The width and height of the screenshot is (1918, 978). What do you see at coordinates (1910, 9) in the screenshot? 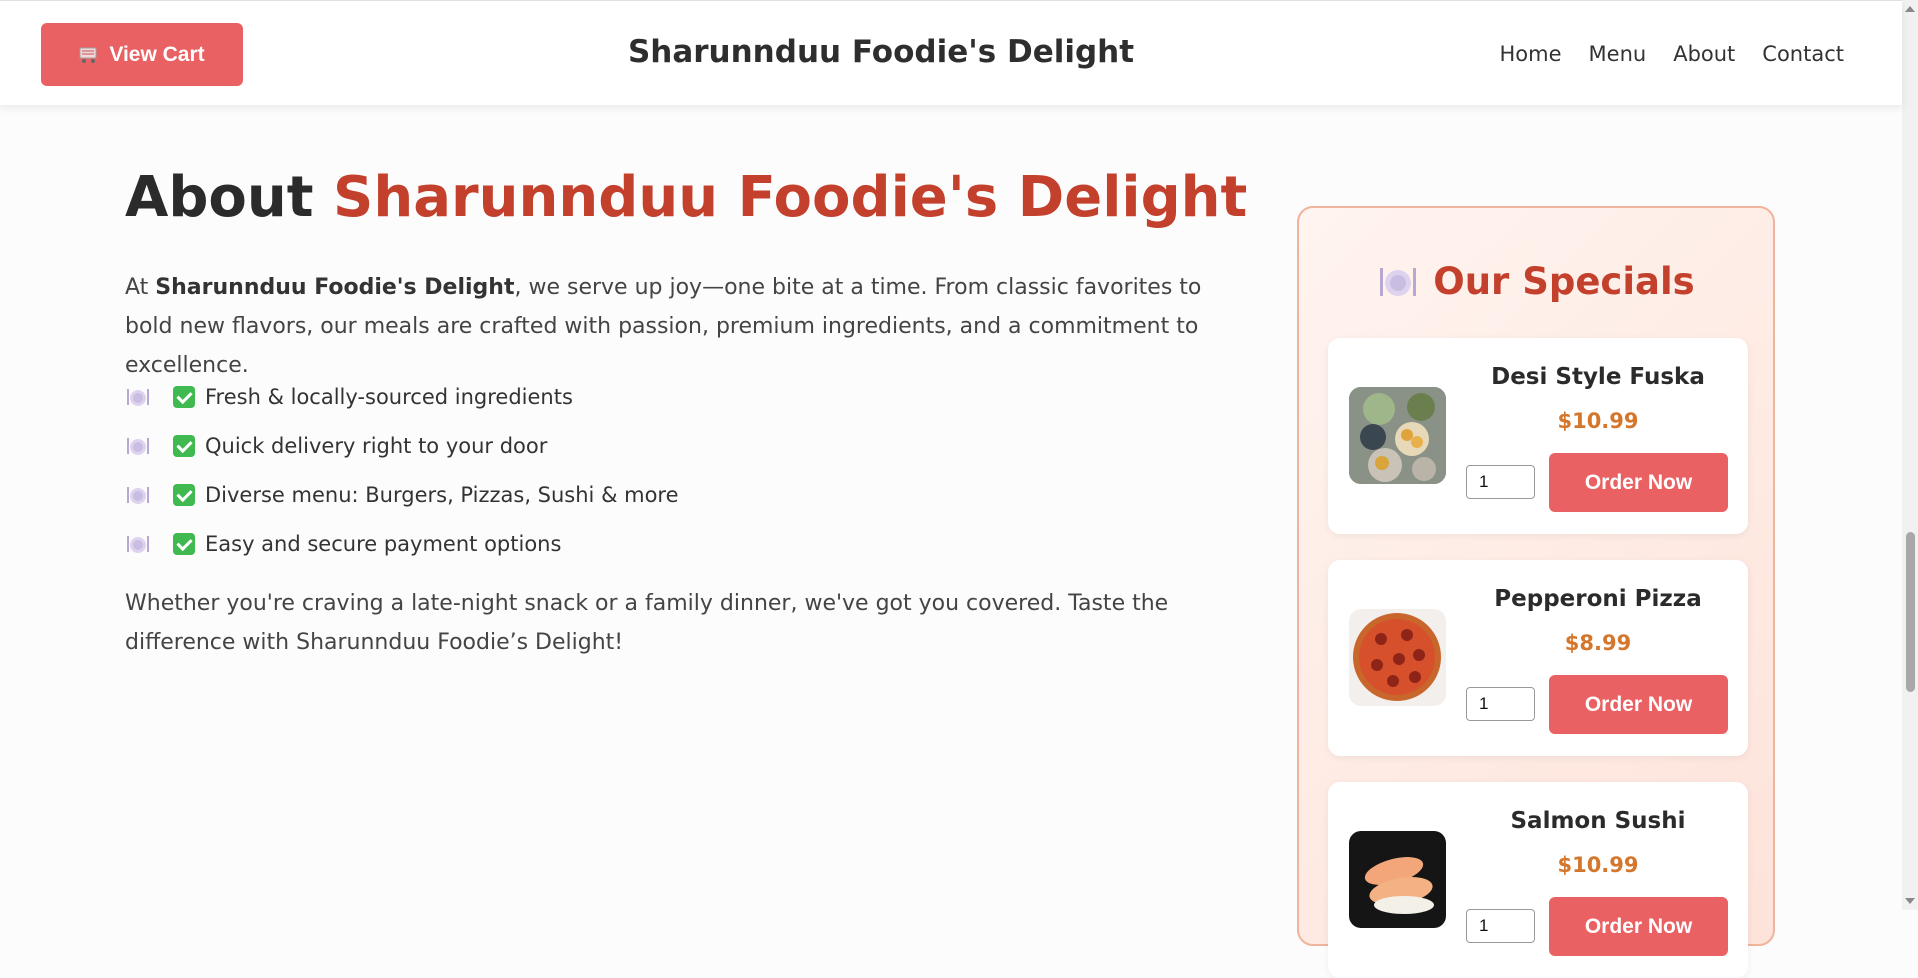
I see `scroll-up-icon` at bounding box center [1910, 9].